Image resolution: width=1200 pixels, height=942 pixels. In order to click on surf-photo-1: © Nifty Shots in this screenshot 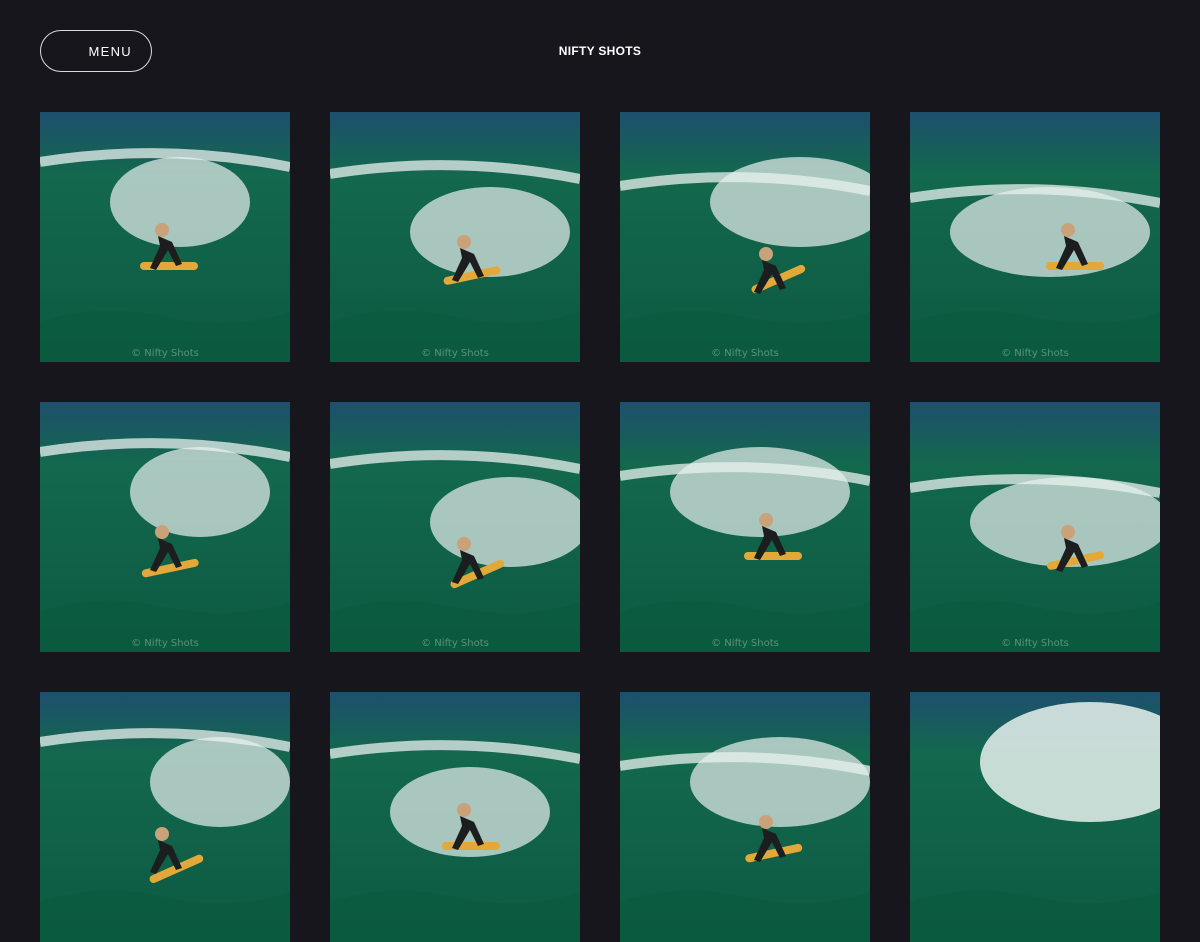, I will do `click(165, 237)`.